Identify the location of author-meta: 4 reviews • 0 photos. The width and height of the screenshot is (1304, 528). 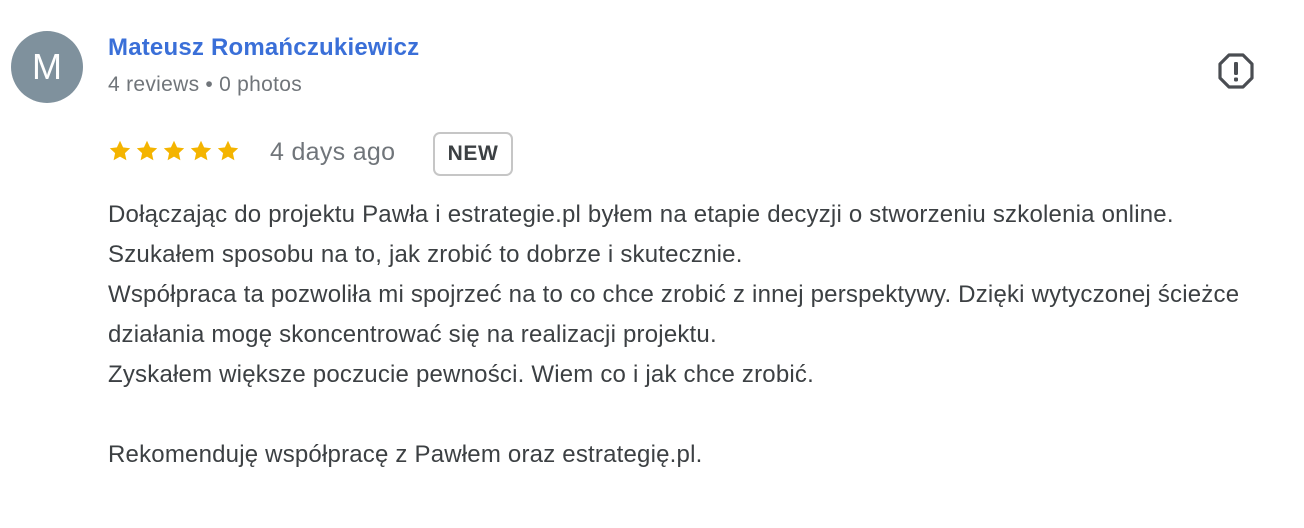
(205, 85).